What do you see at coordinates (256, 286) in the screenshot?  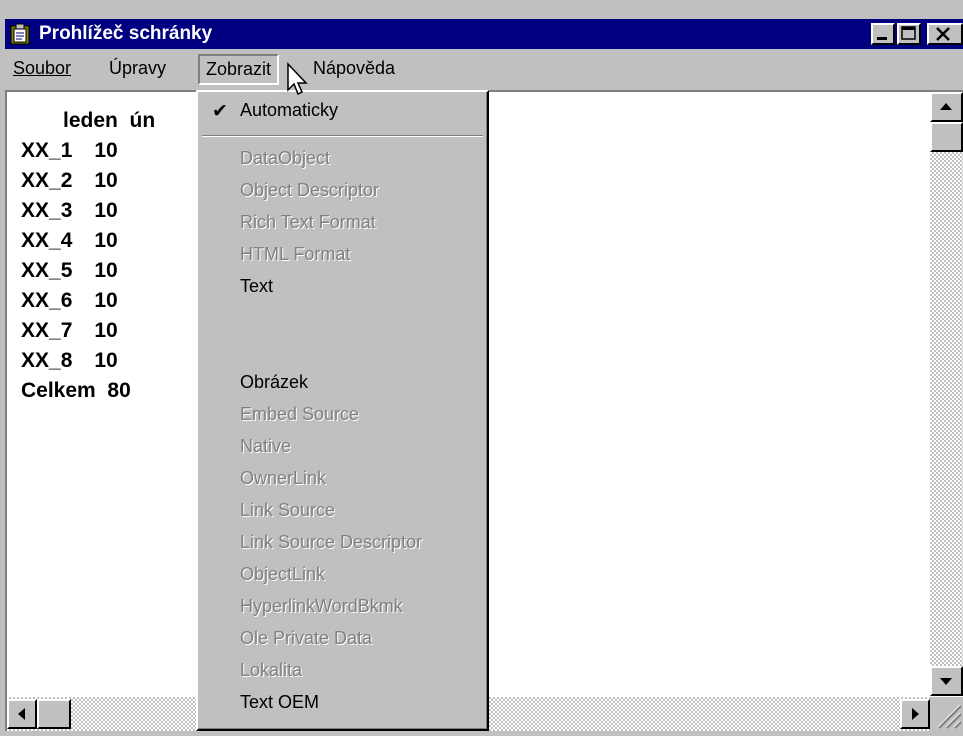 I see `menu-item-text: Text` at bounding box center [256, 286].